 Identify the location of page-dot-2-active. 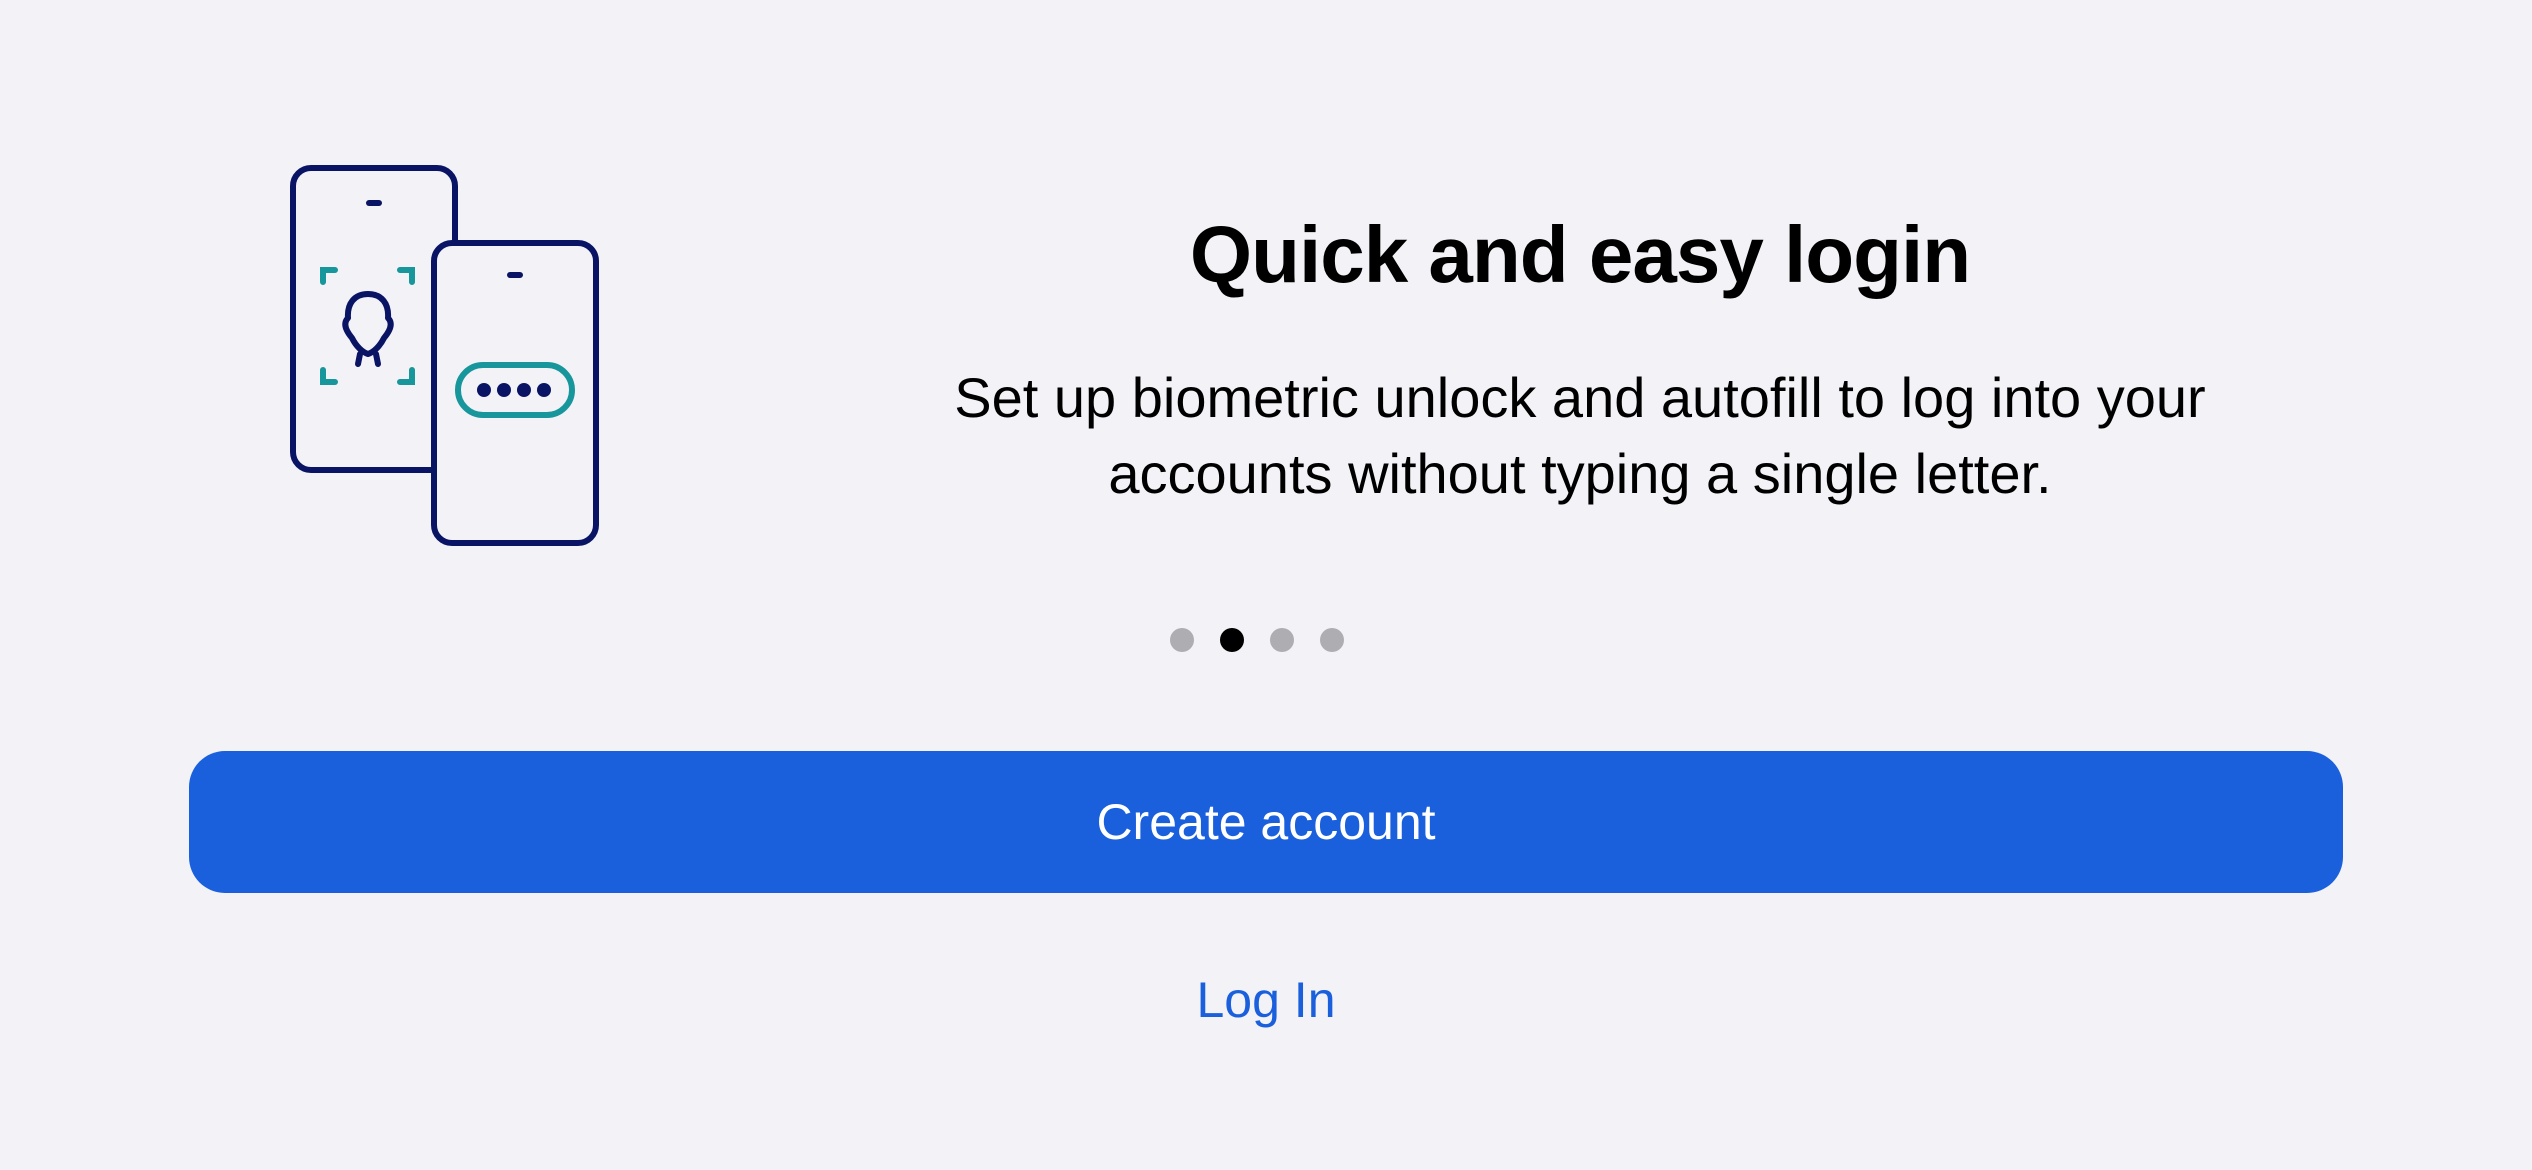
(1232, 640).